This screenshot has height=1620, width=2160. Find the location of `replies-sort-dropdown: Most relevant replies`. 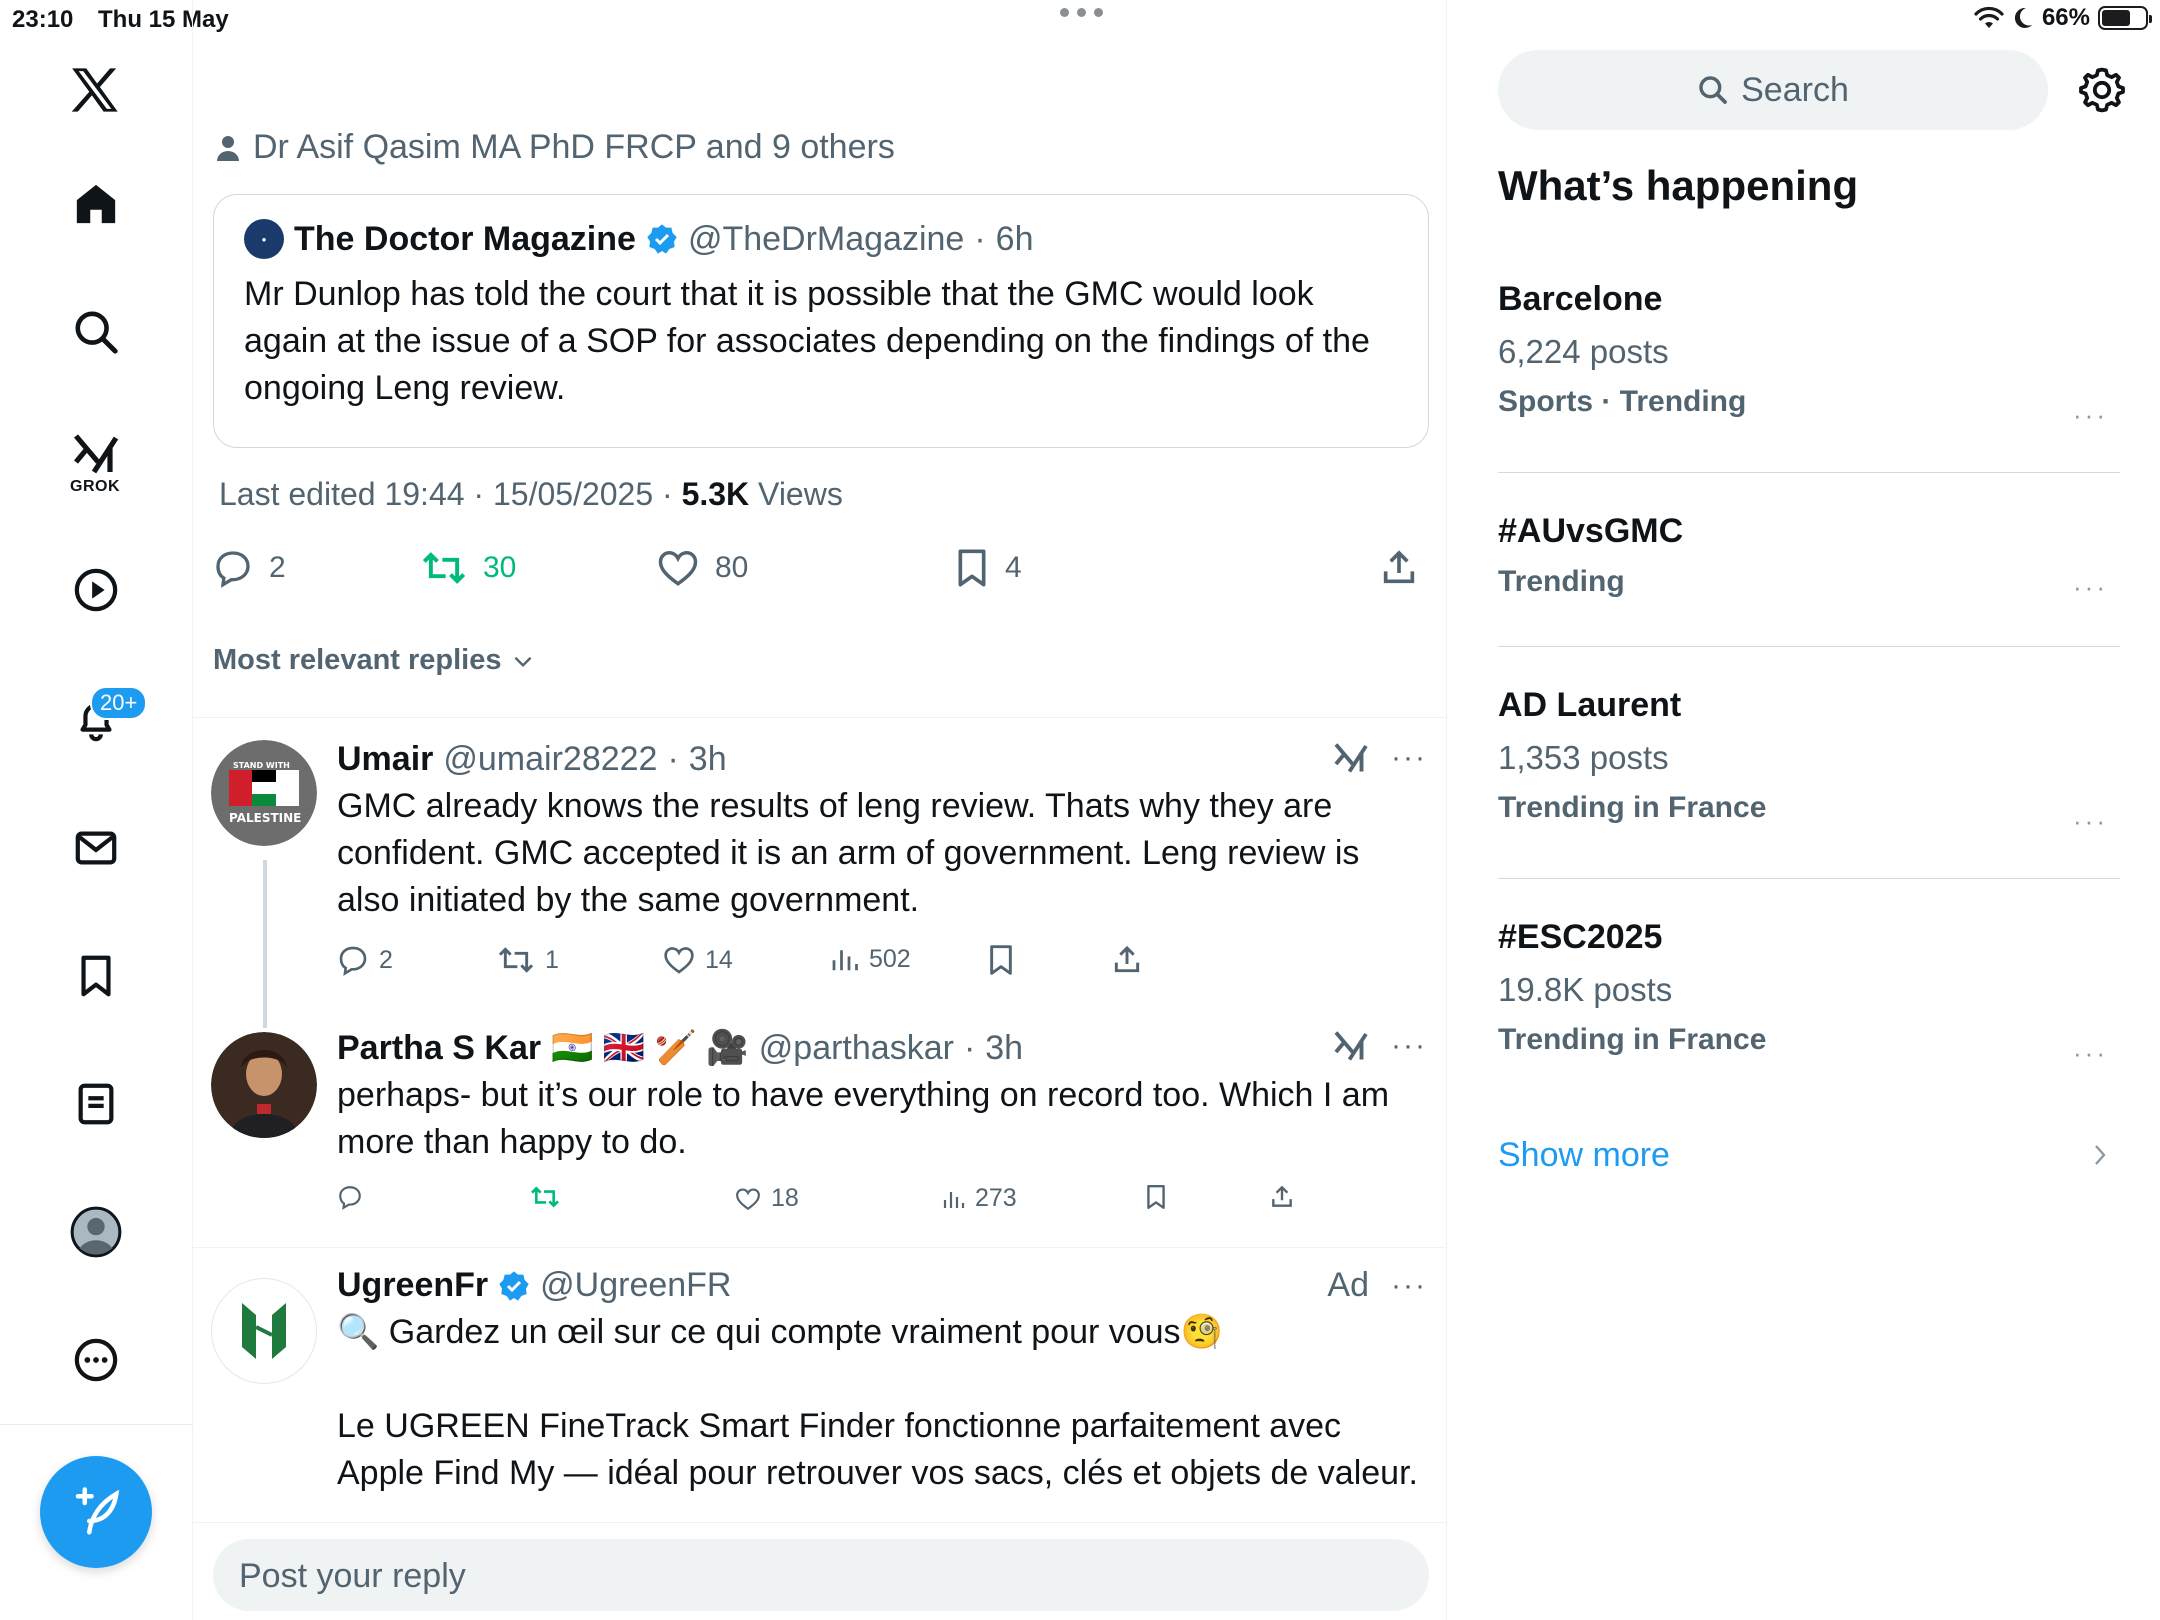

replies-sort-dropdown: Most relevant replies is located at coordinates (374, 660).